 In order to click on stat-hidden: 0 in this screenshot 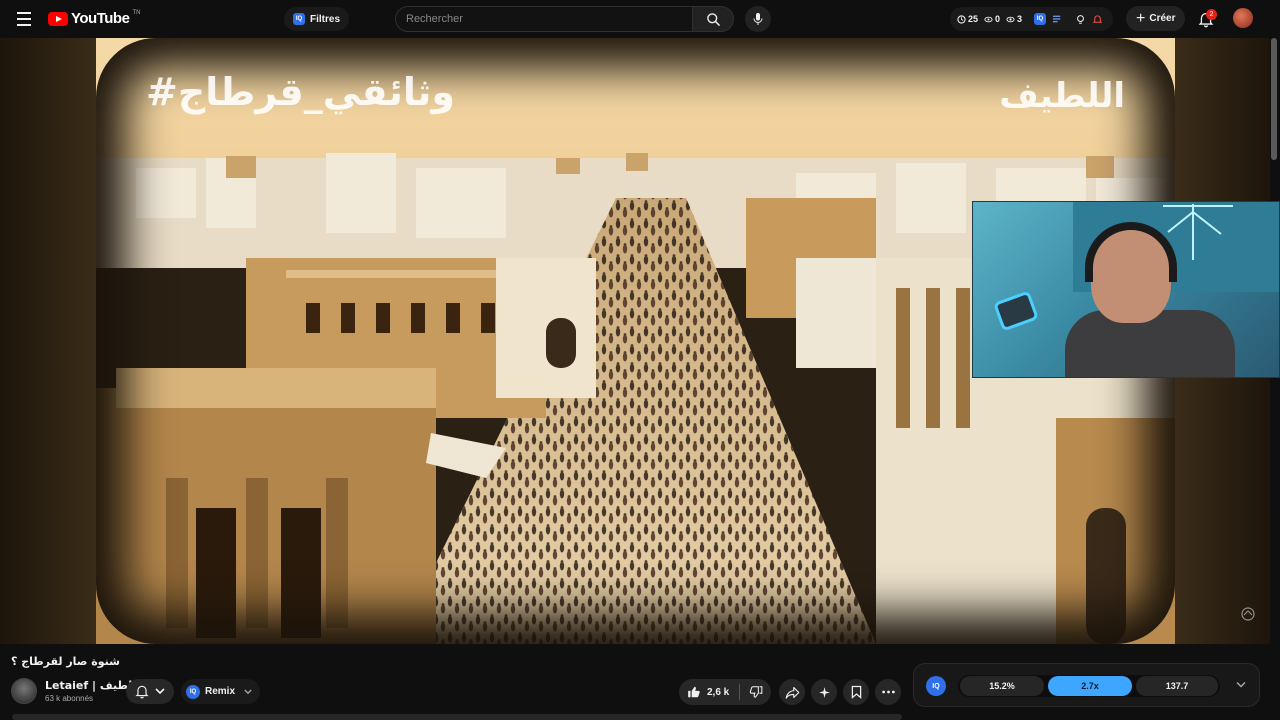, I will do `click(992, 19)`.